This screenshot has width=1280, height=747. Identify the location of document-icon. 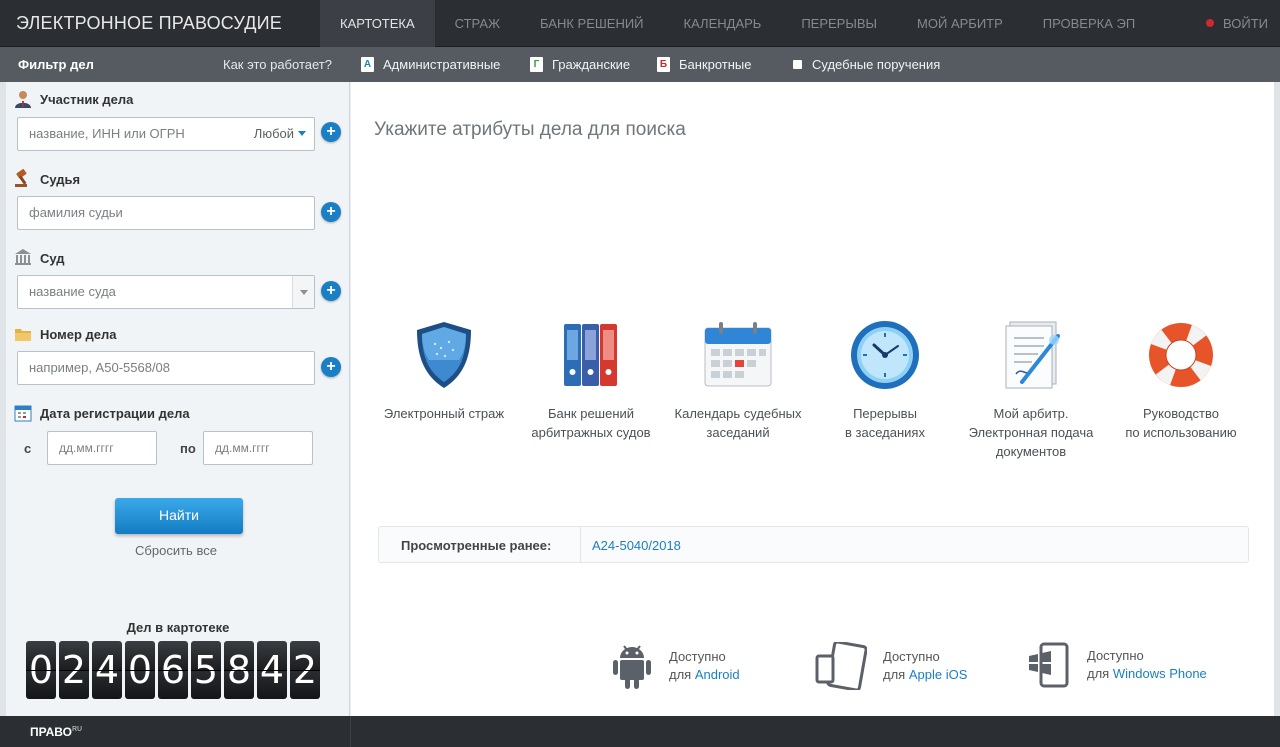
(1032, 355).